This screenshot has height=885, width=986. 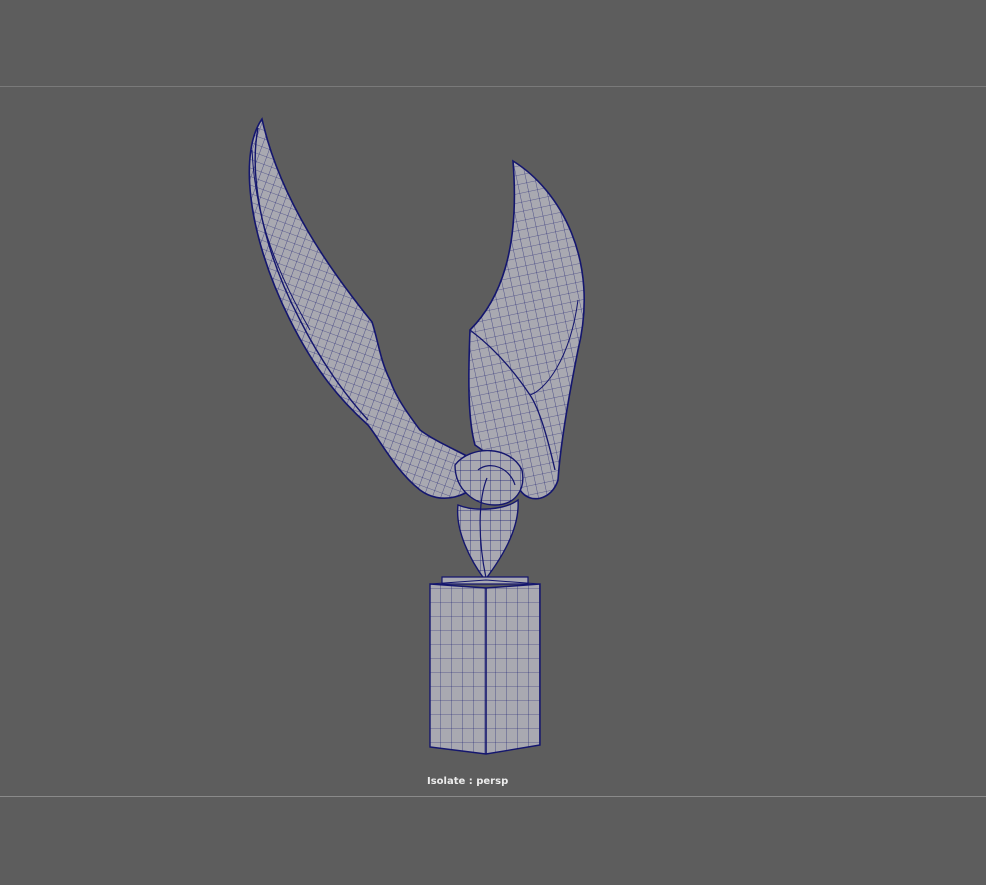 I want to click on center-knot-mesh, so click(x=489, y=477).